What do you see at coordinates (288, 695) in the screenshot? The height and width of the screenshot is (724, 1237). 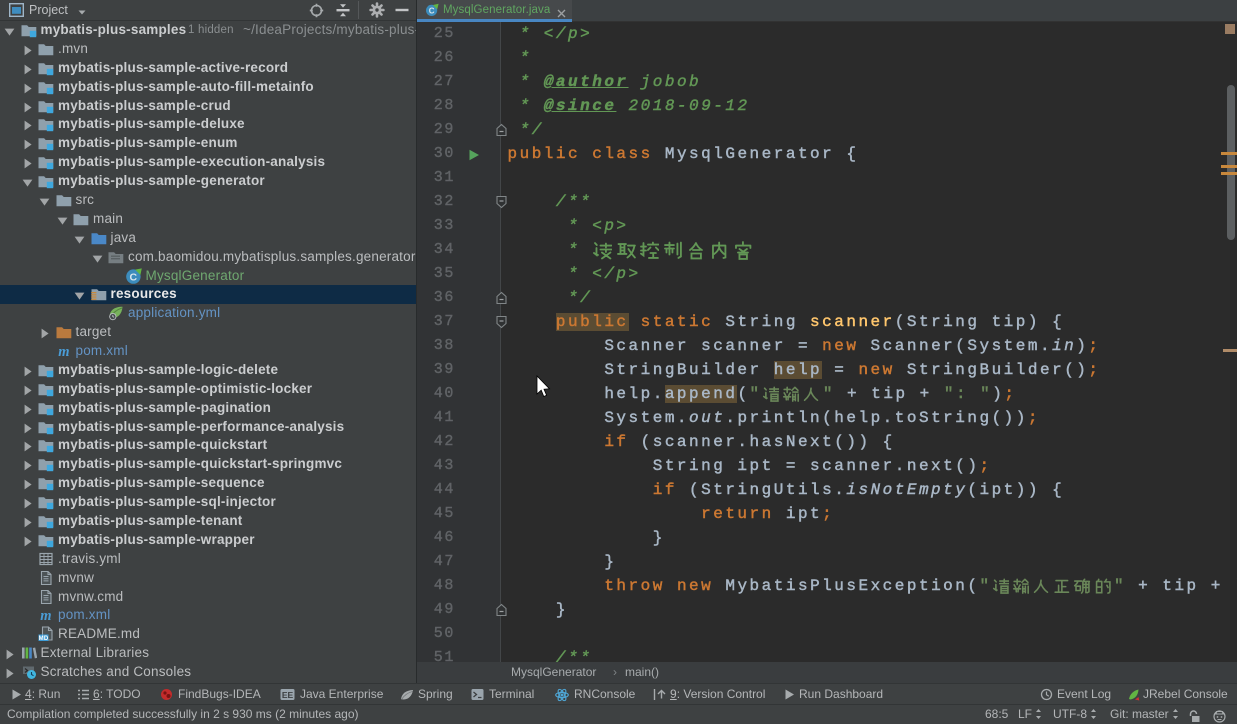 I see `svg-text: EE` at bounding box center [288, 695].